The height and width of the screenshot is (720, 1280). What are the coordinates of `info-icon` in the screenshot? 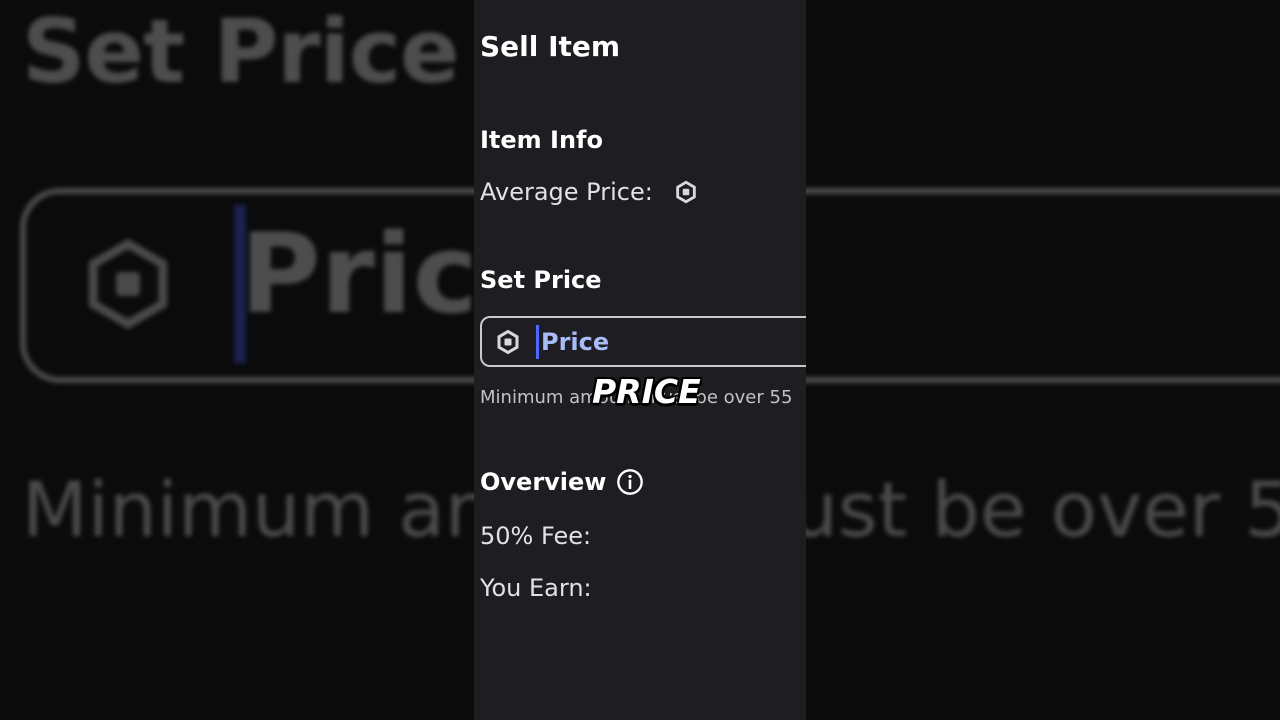 It's located at (630, 482).